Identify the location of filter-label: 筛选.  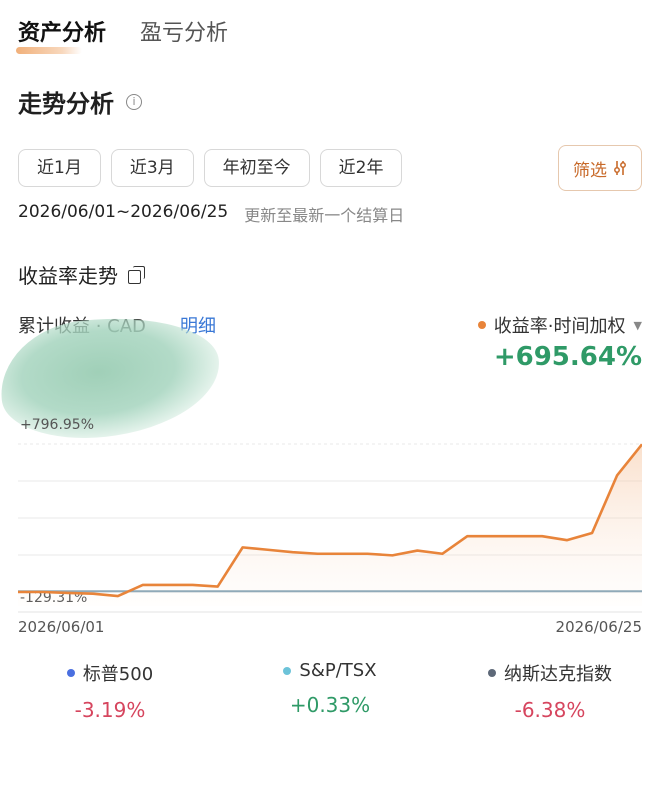
(590, 170).